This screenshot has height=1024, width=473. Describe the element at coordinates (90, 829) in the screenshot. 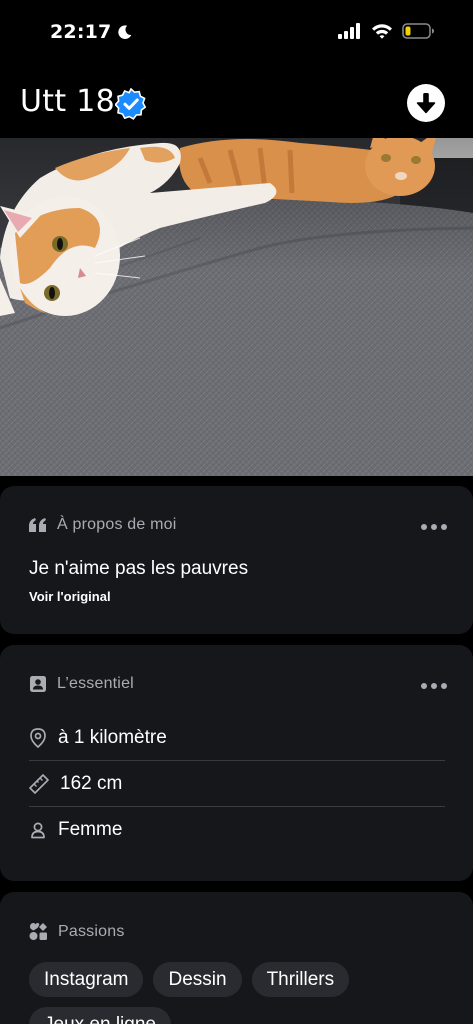

I see `gender-label: Femme` at that location.